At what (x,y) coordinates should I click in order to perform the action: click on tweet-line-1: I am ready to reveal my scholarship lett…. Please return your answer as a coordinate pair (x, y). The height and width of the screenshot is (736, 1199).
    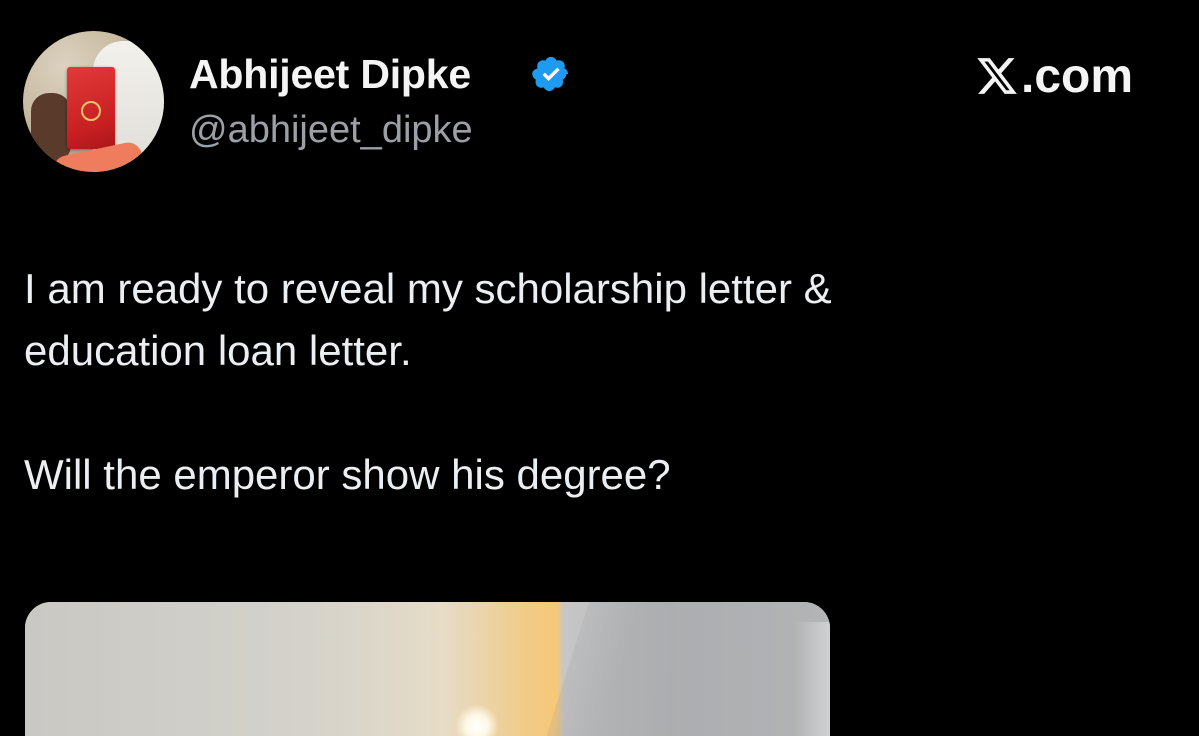
    Looking at the image, I should click on (428, 288).